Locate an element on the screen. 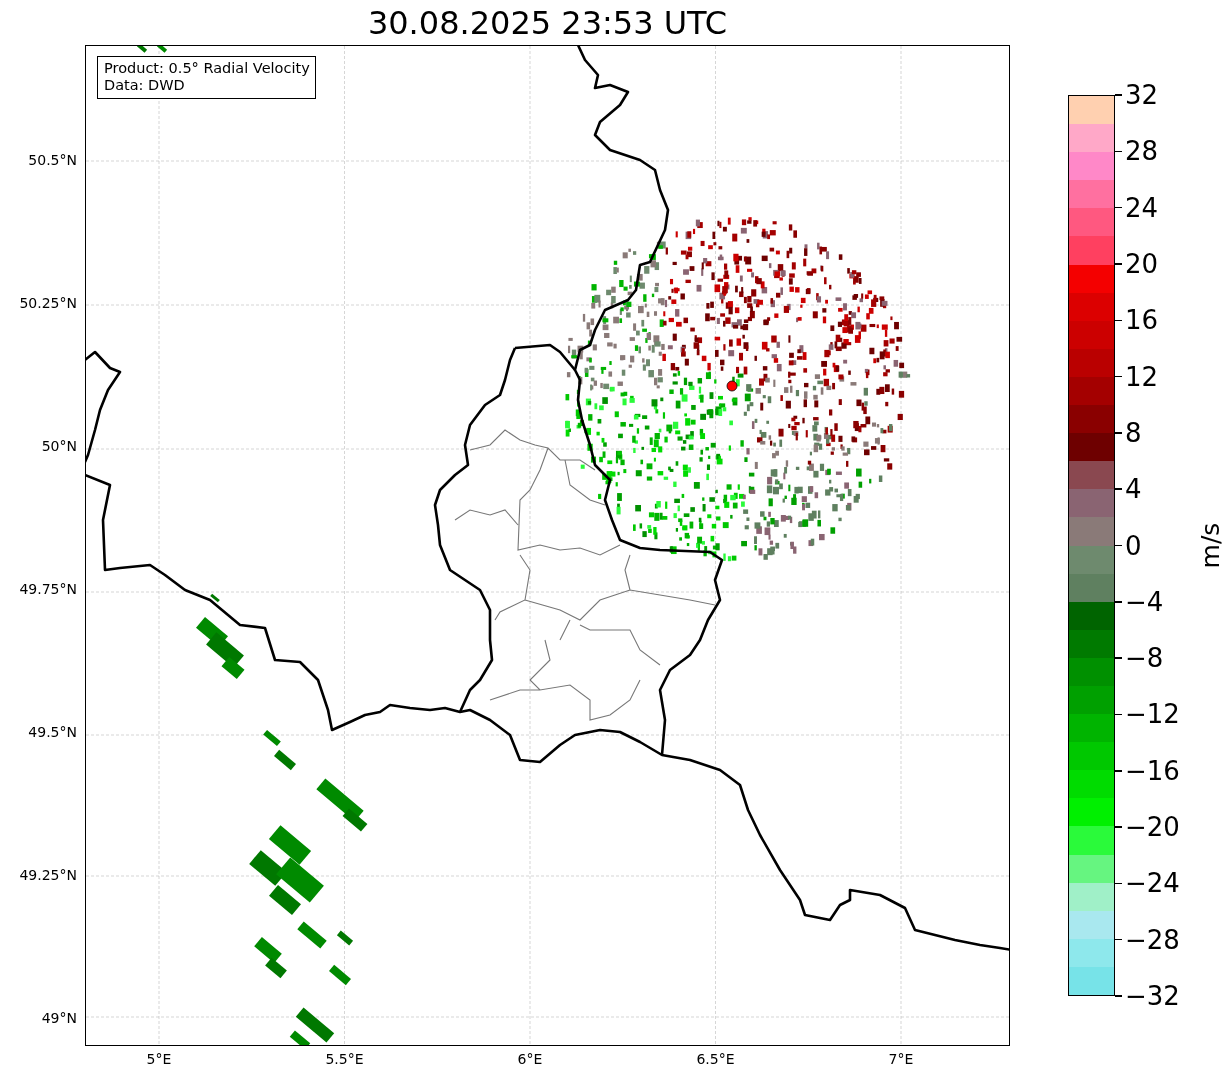 The width and height of the screenshot is (1225, 1081). latitude-label: 50°N is located at coordinates (59, 446).